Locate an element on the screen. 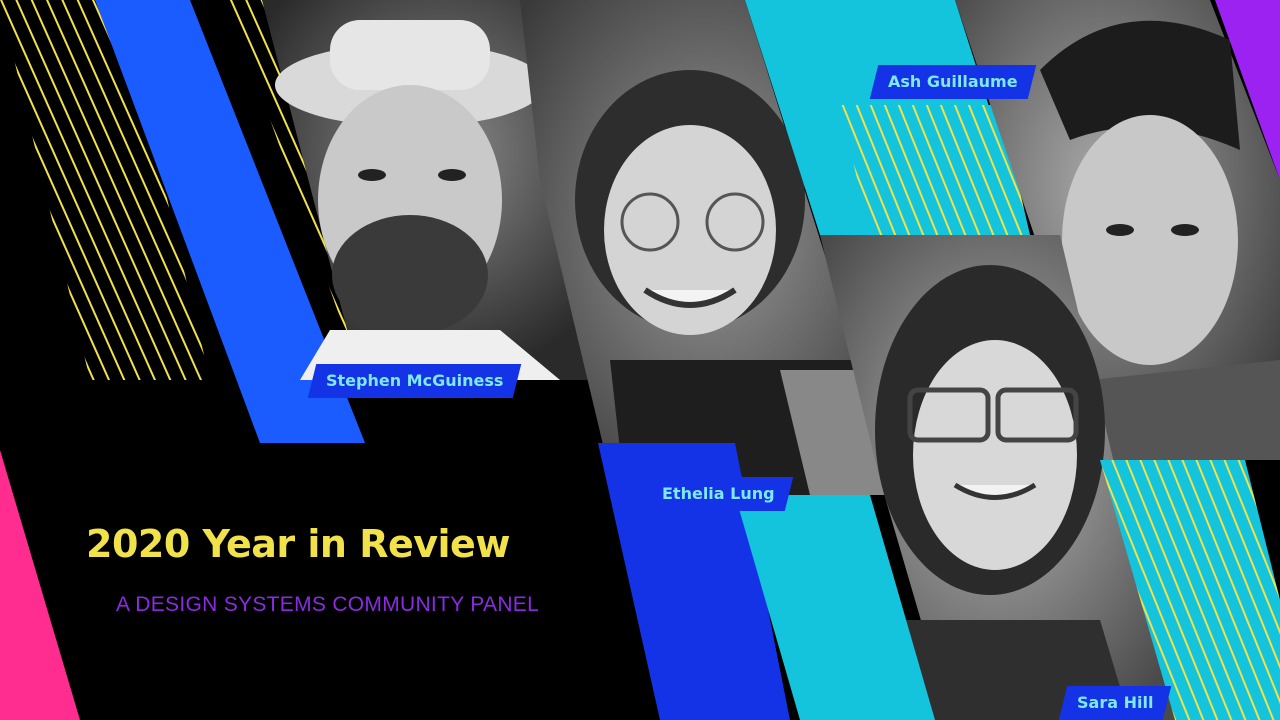  pink-corner is located at coordinates (40, 585).